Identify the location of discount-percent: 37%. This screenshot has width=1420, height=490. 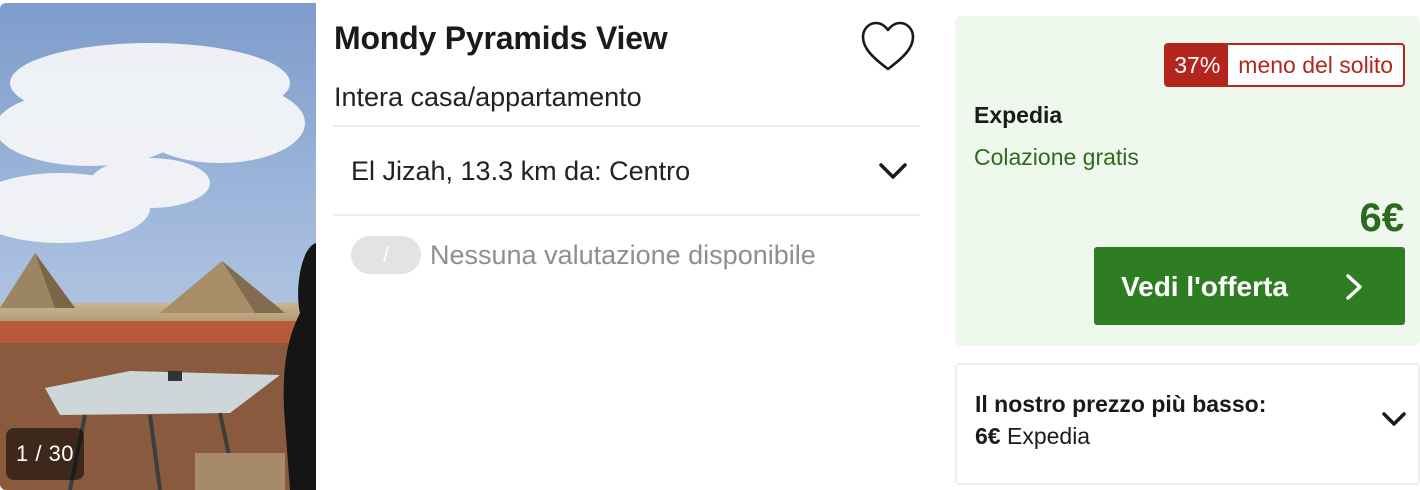
(1197, 65).